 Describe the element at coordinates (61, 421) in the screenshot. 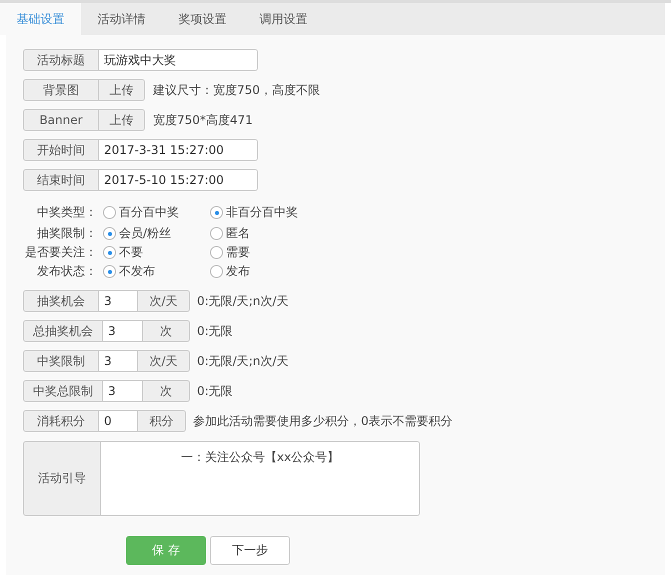

I see `field-label: 消耗积分` at that location.